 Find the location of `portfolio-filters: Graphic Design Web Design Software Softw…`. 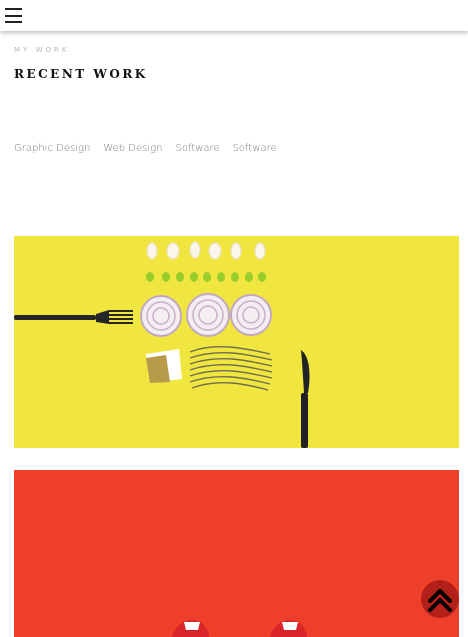

portfolio-filters: Graphic Design Web Design Software Softw… is located at coordinates (145, 148).